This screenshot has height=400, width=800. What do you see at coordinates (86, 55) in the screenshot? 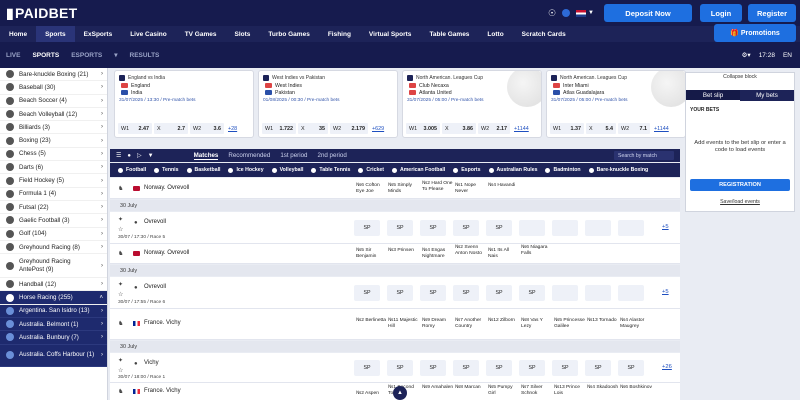
I see `subnav-esports: ESPORTS` at bounding box center [86, 55].